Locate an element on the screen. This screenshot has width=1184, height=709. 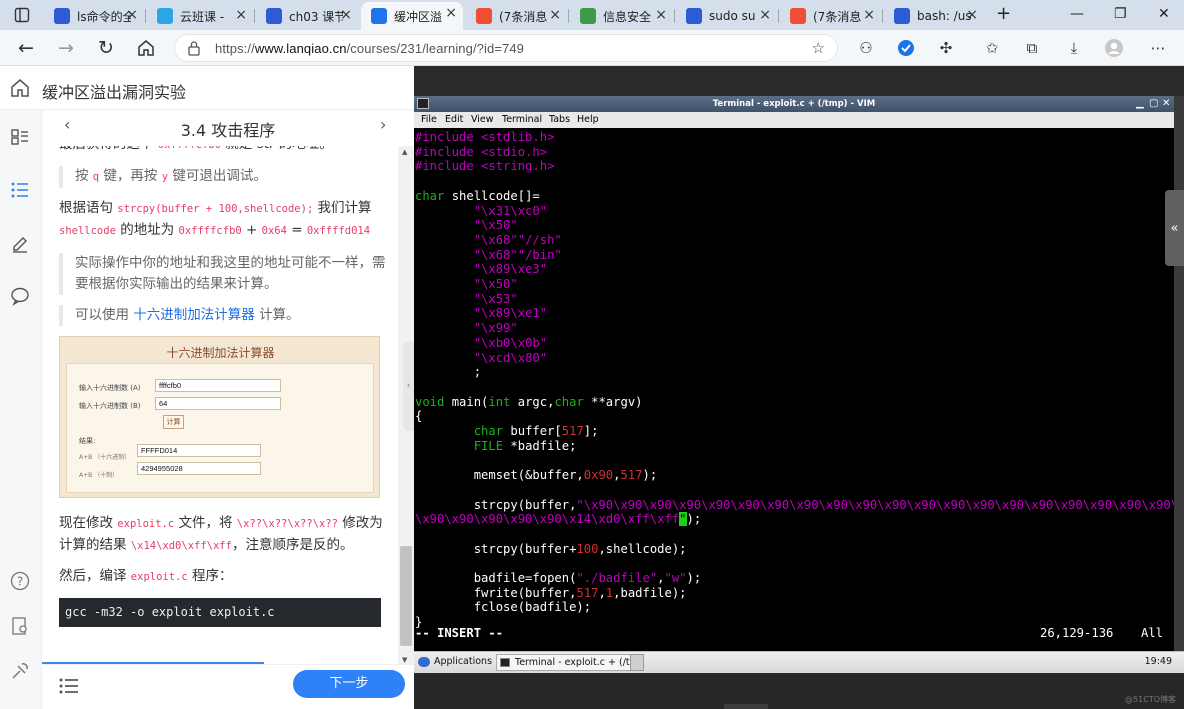
collapse-panel-handle: ‹ is located at coordinates (408, 386).